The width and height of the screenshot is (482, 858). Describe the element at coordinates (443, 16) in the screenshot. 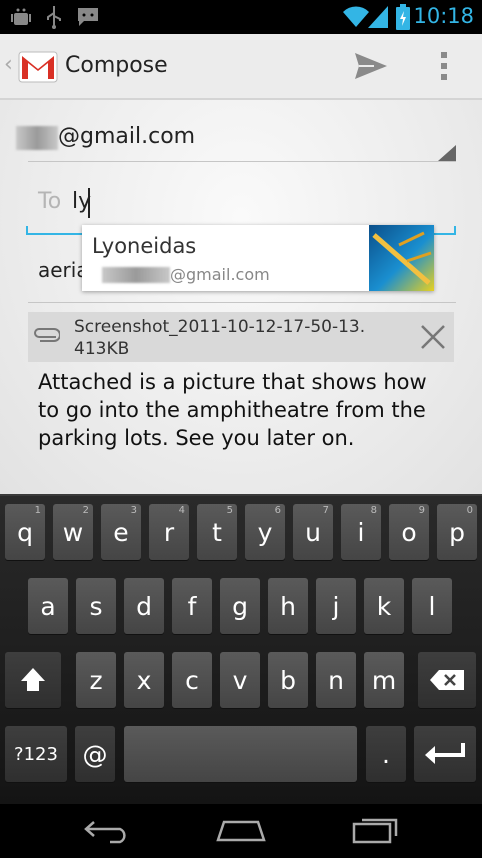

I see `status-clock: 10:18` at that location.